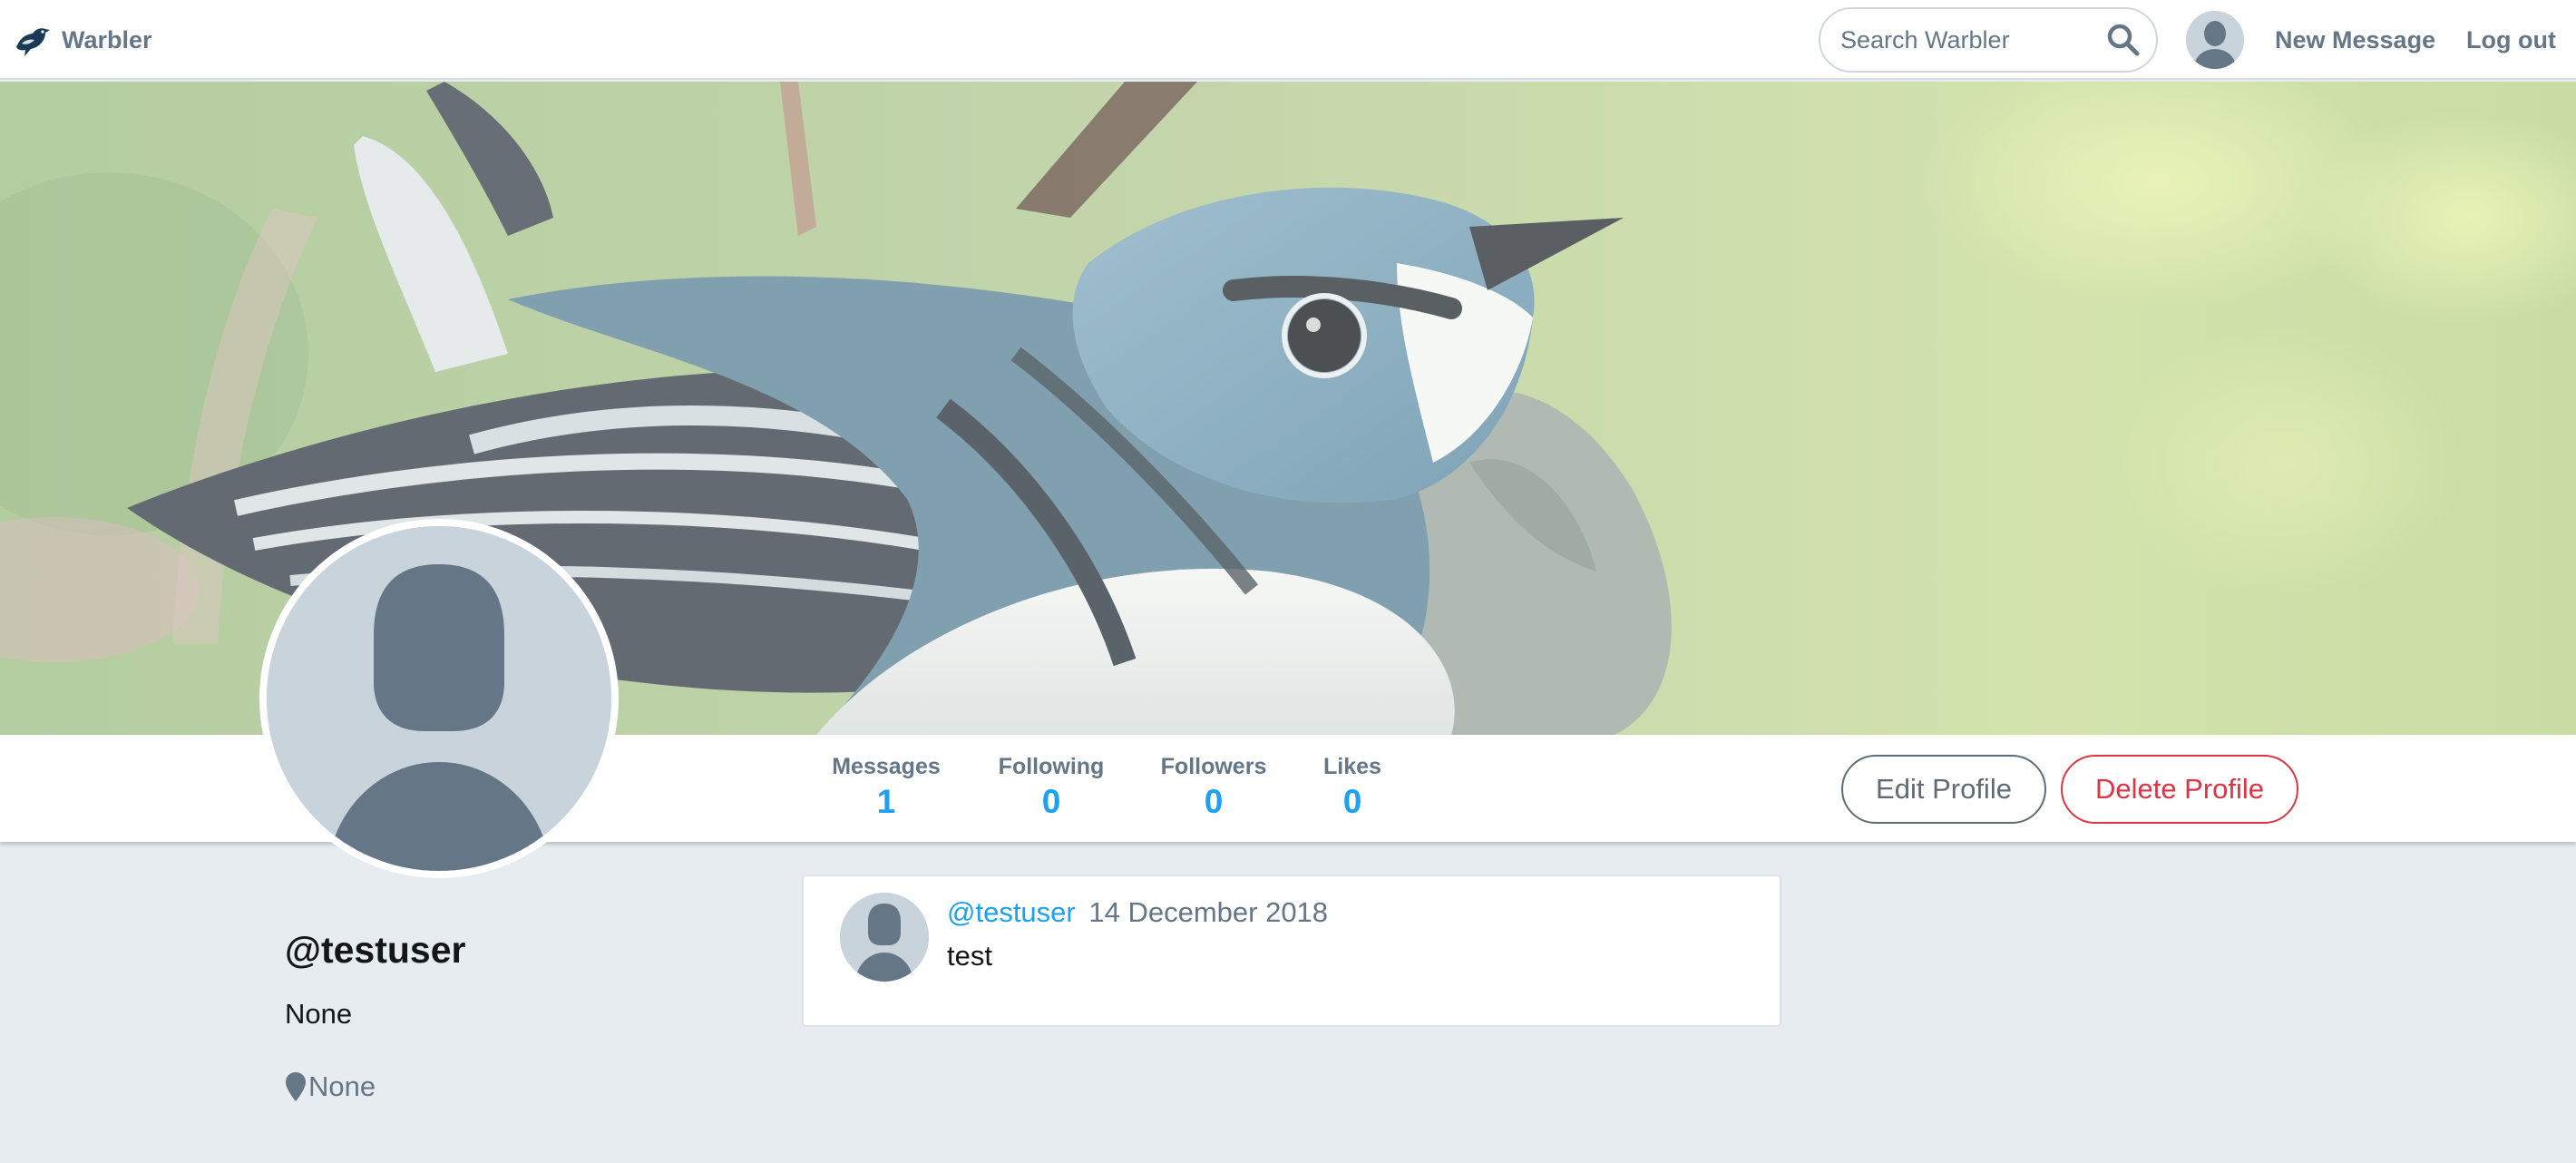  I want to click on stat-messages: Messages 1, so click(886, 787).